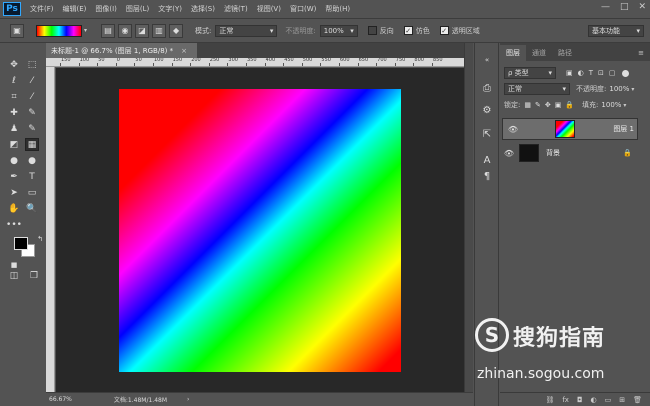  Describe the element at coordinates (188, 399) in the screenshot. I see `chevron-right-icon: ›` at that location.